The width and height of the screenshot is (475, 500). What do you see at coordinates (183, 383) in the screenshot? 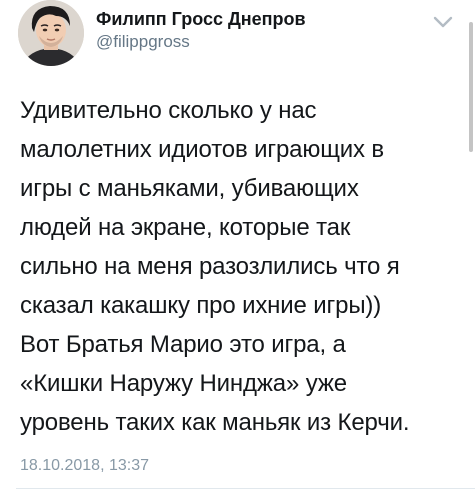
I see `tweet-line: «Кишки Наружу Нинджа» уже` at bounding box center [183, 383].